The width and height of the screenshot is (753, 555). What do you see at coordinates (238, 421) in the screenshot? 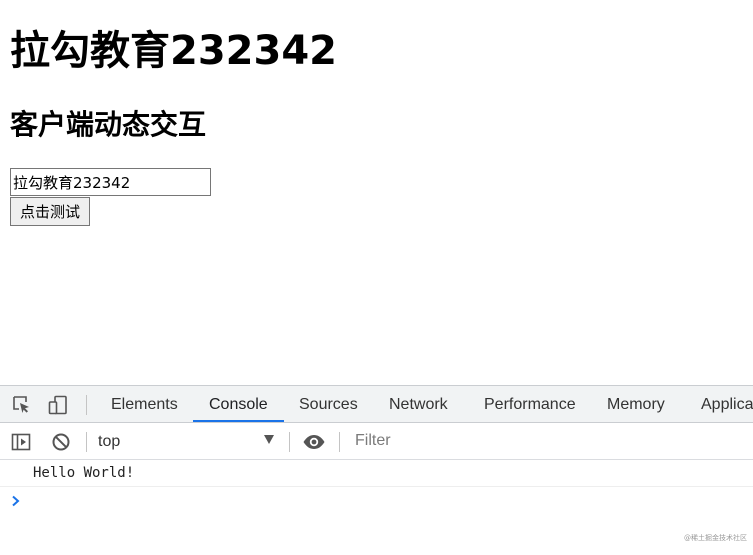
I see `active-tab-indicator` at bounding box center [238, 421].